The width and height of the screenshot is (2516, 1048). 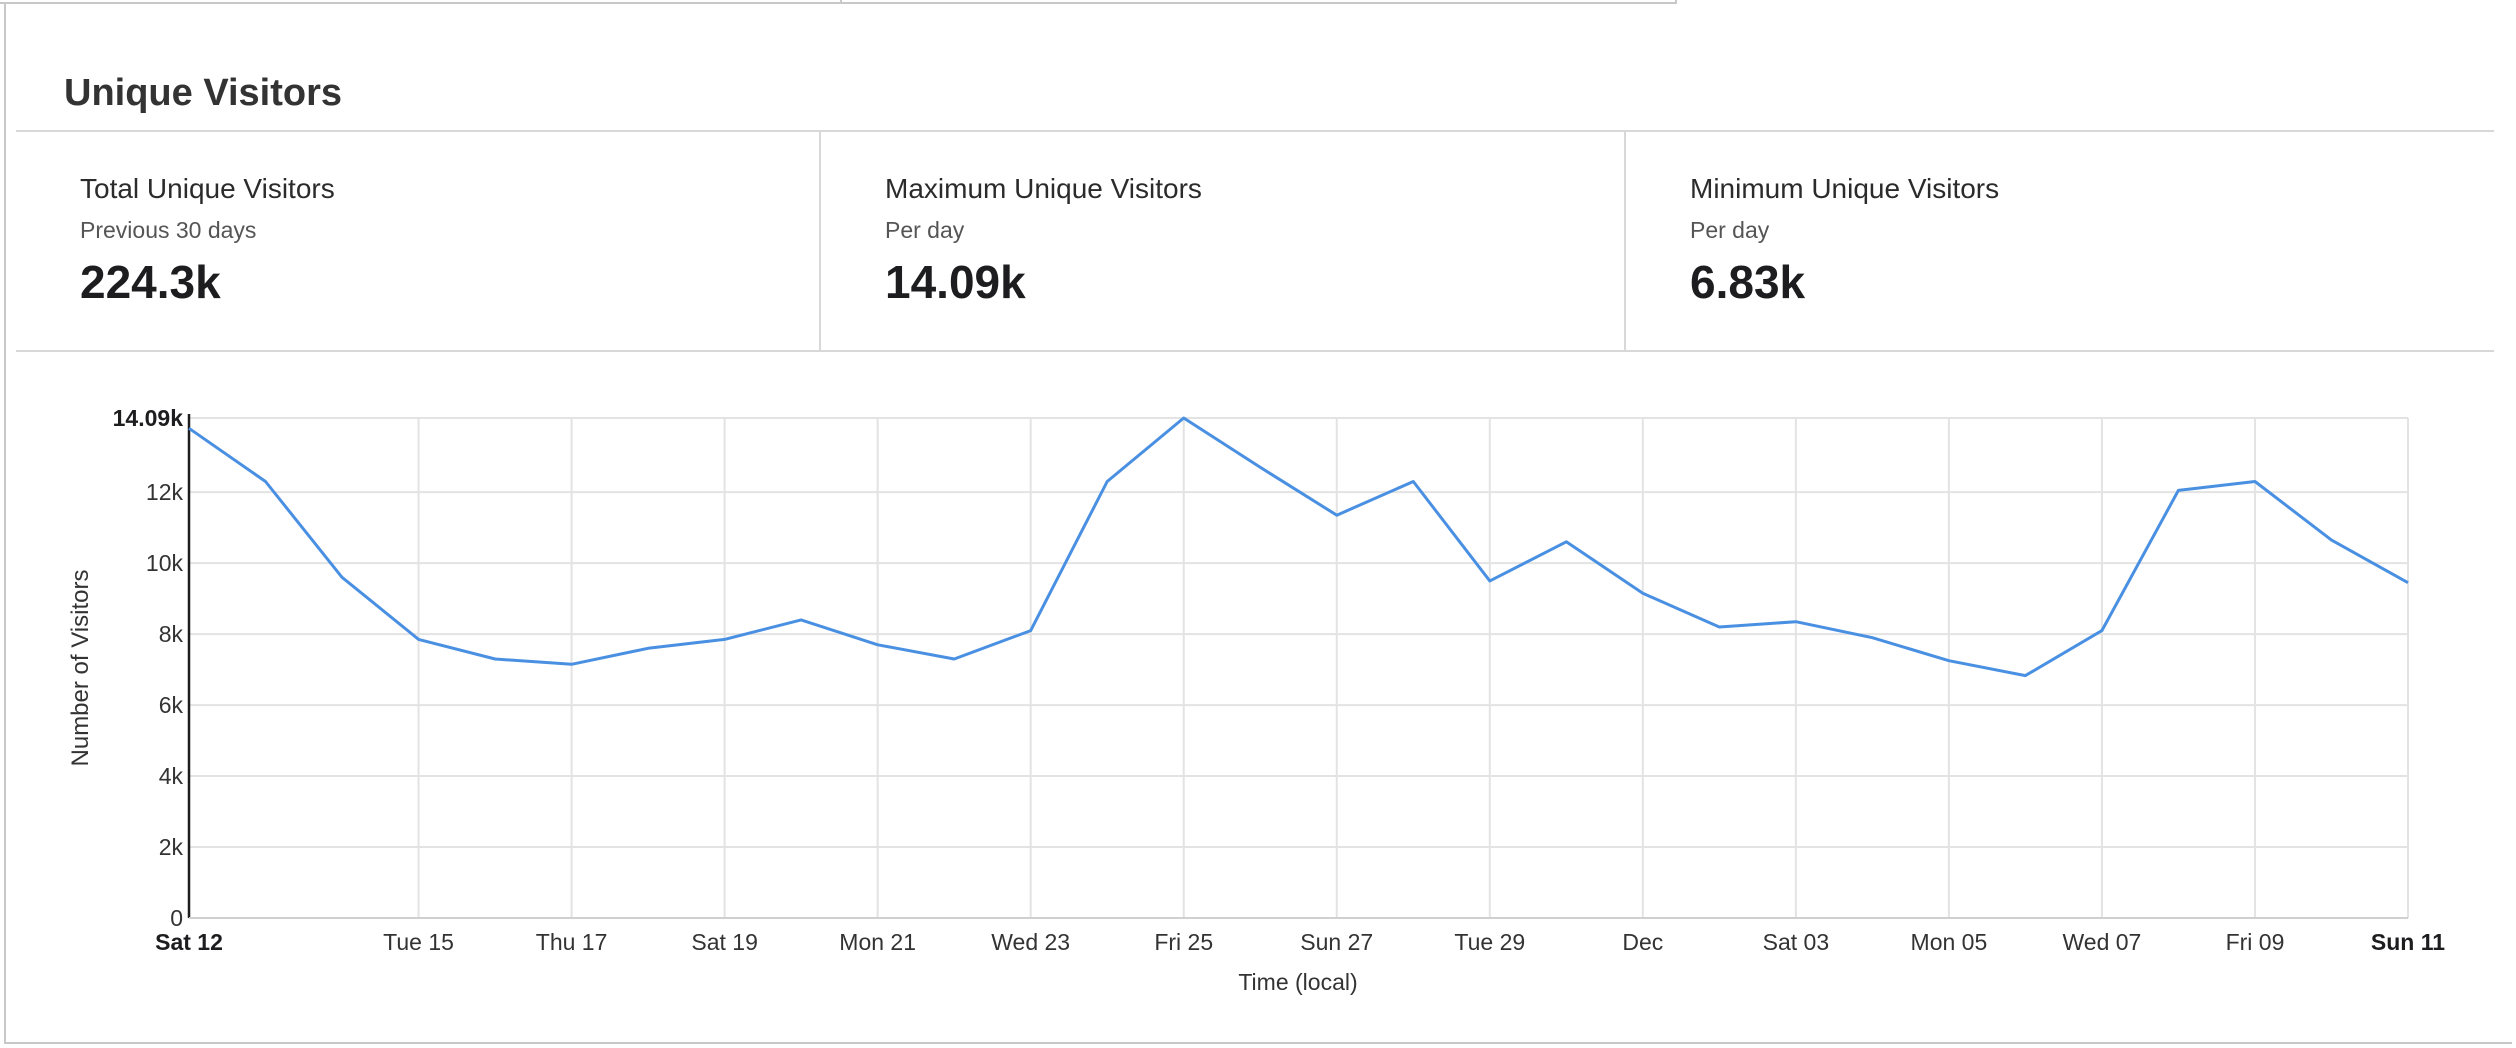 What do you see at coordinates (724, 942) in the screenshot?
I see `x-tick-label: Sat 19` at bounding box center [724, 942].